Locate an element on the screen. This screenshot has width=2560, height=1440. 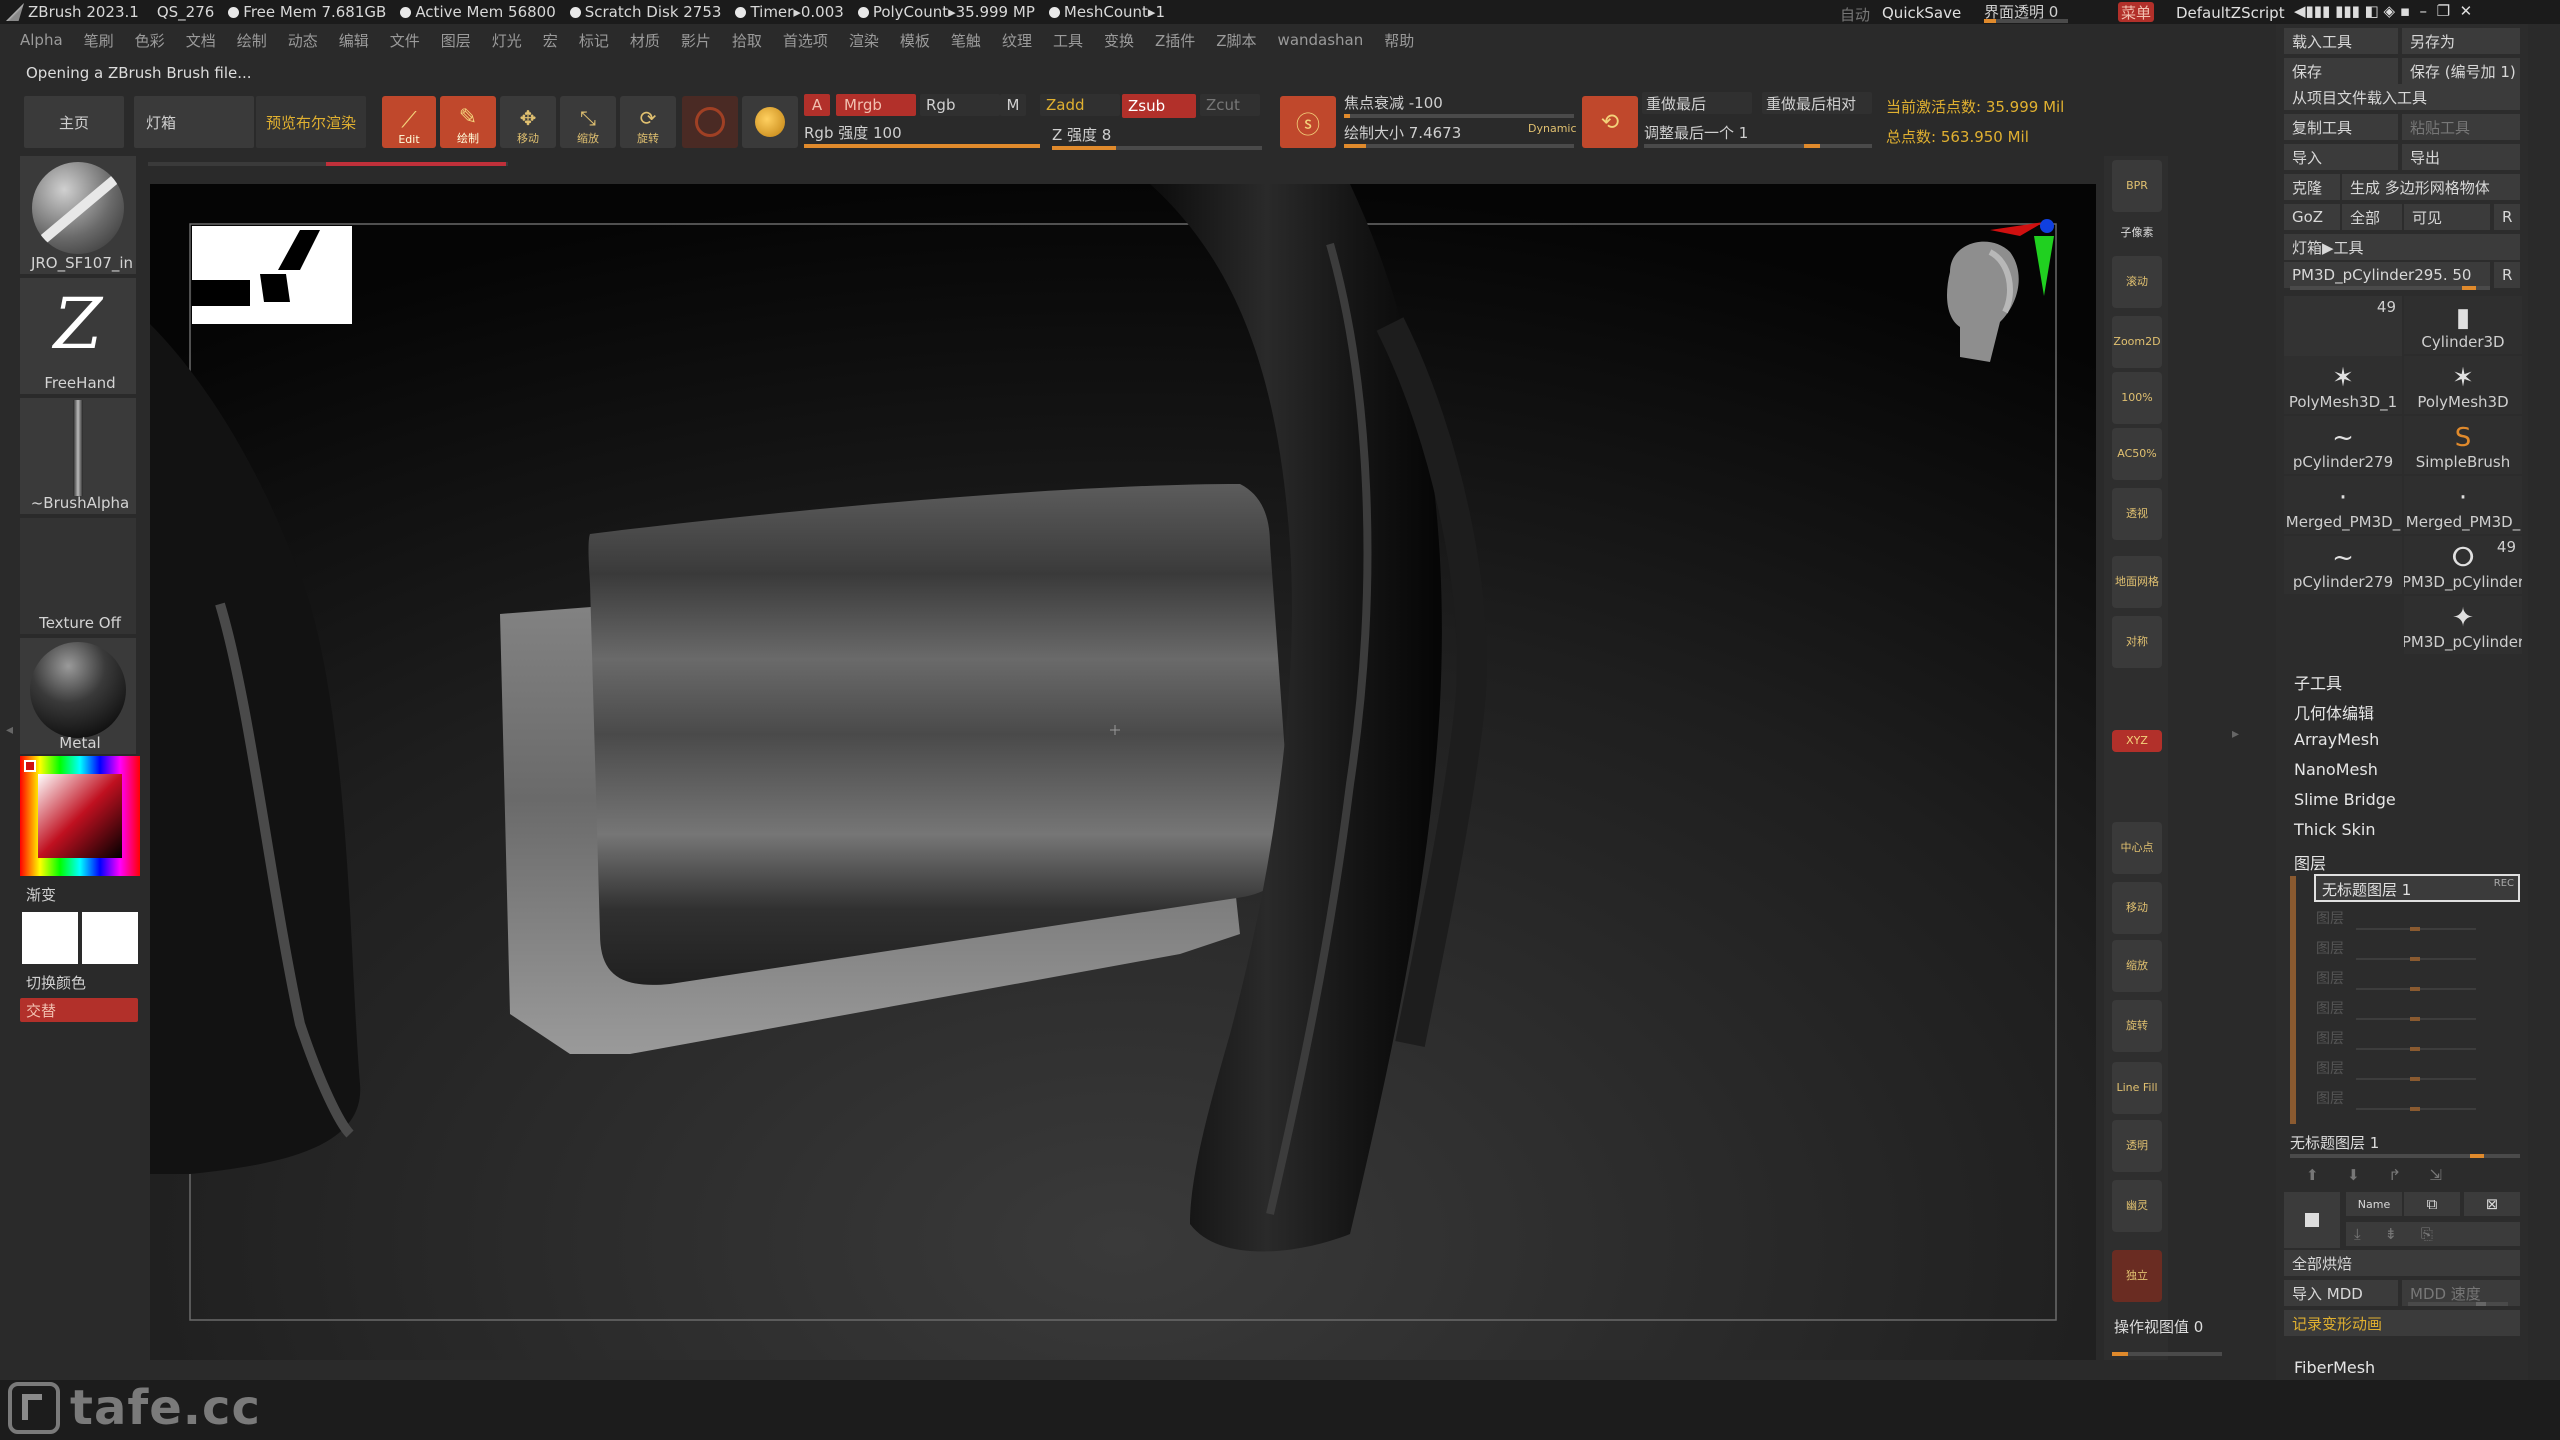
sphere-brush-button is located at coordinates (710, 122).